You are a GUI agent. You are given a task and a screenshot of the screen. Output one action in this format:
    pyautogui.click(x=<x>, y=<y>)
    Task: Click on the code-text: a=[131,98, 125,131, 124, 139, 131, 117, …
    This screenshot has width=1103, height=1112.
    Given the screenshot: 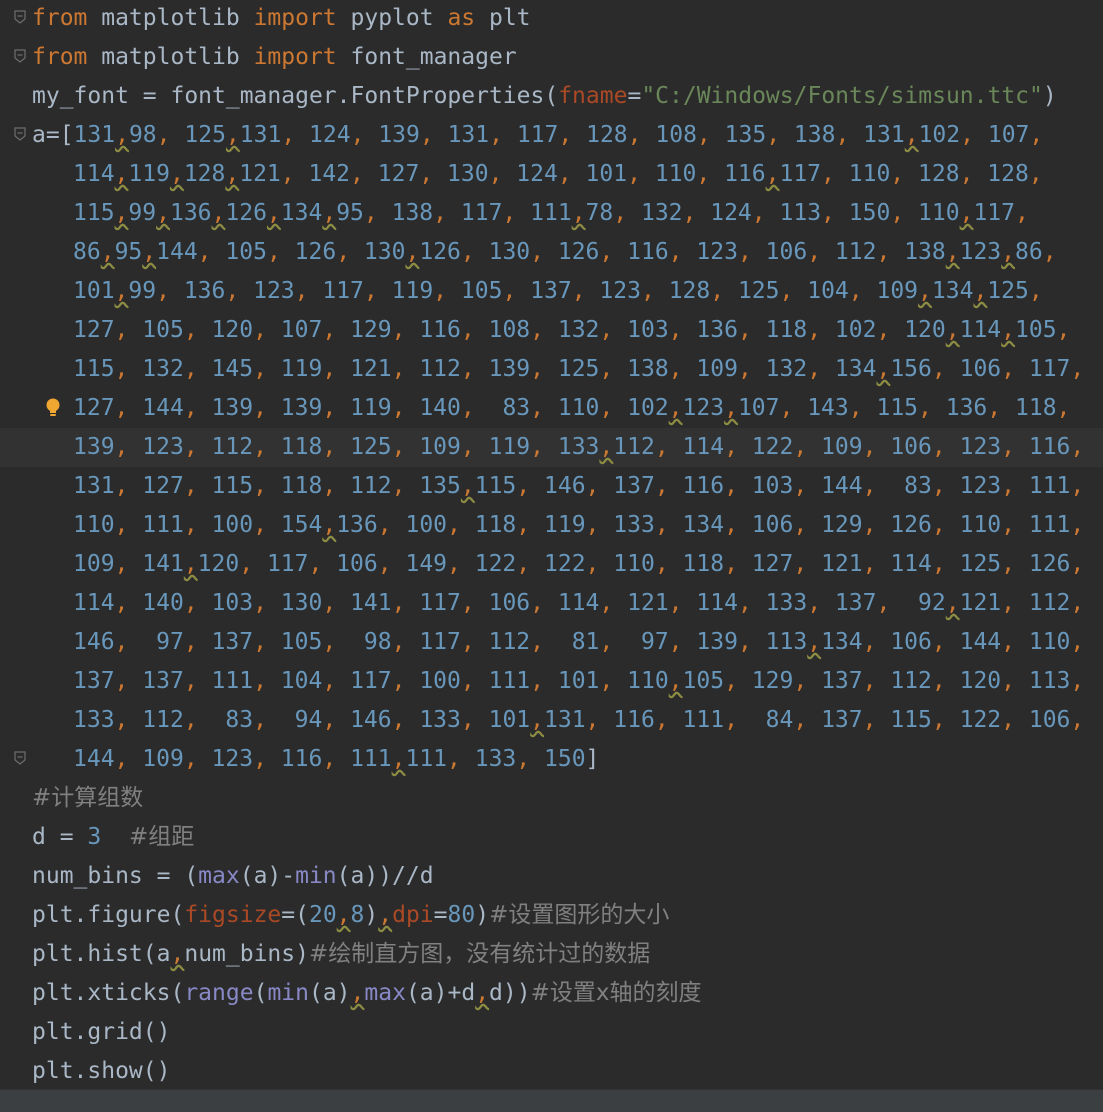 What is the action you would take?
    pyautogui.click(x=538, y=135)
    